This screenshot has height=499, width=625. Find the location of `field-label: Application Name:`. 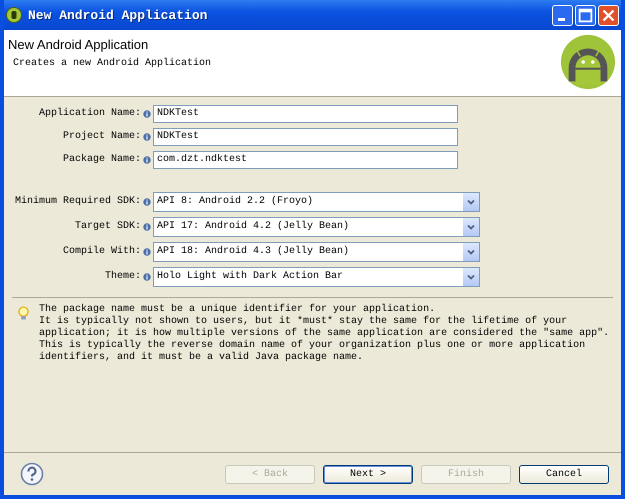

field-label: Application Name: is located at coordinates (89, 113).